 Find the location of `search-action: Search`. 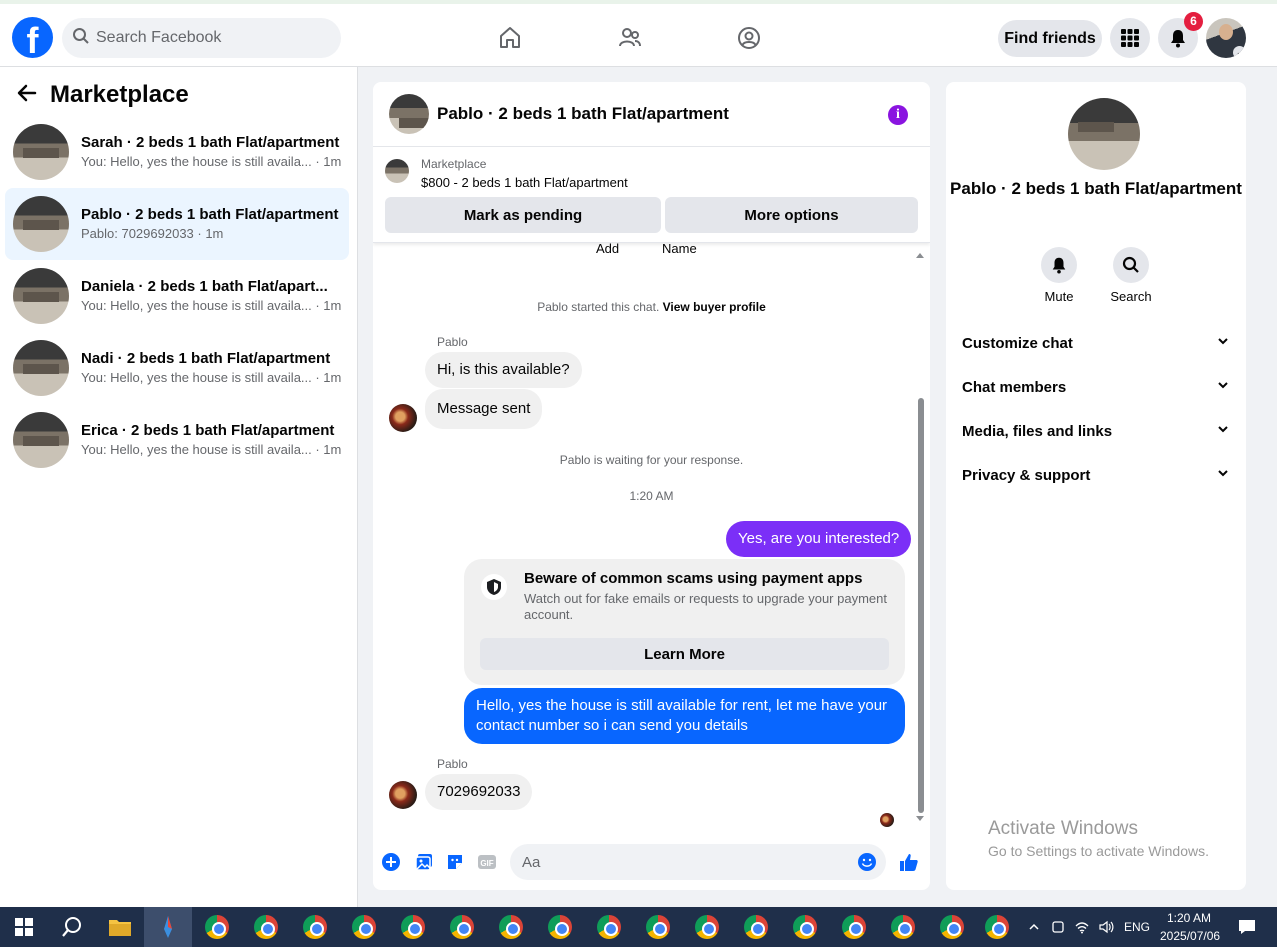

search-action: Search is located at coordinates (1131, 275).